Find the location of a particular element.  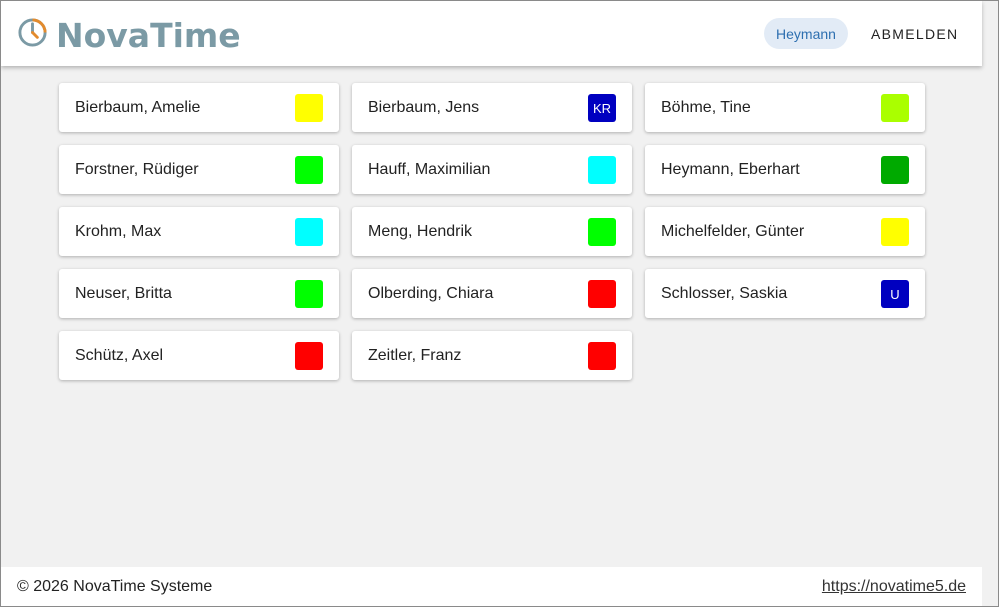

employee-name: Zeitler, Franz is located at coordinates (415, 355).